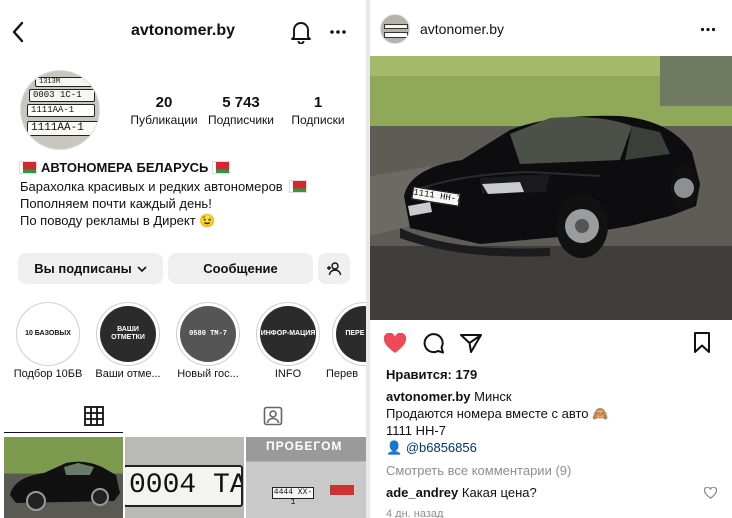  I want to click on story-highlight: ВАШИ ОТМЕТКИ, so click(128, 334).